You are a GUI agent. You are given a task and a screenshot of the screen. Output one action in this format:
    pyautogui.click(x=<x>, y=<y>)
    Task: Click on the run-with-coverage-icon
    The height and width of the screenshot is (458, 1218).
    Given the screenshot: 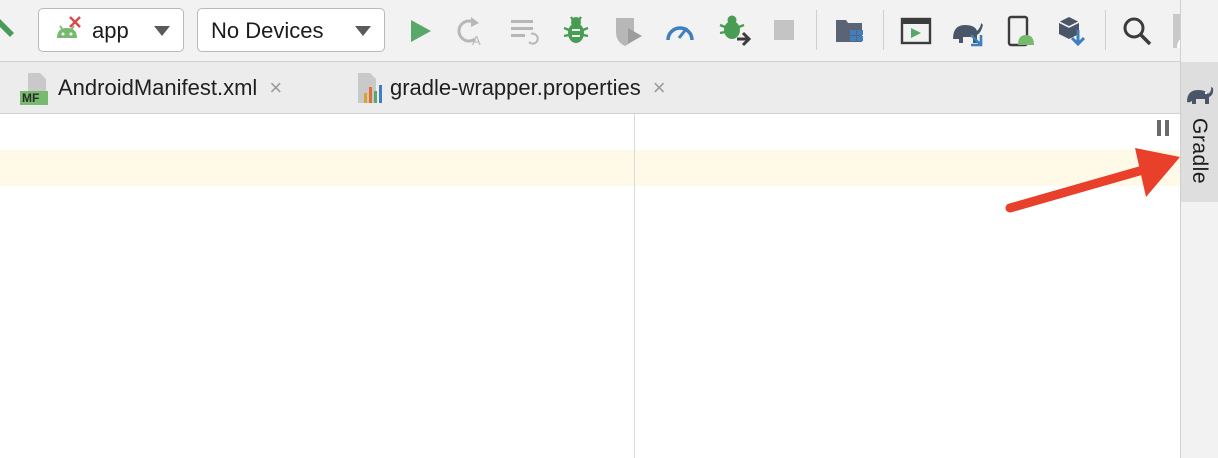 What is the action you would take?
    pyautogui.click(x=628, y=31)
    